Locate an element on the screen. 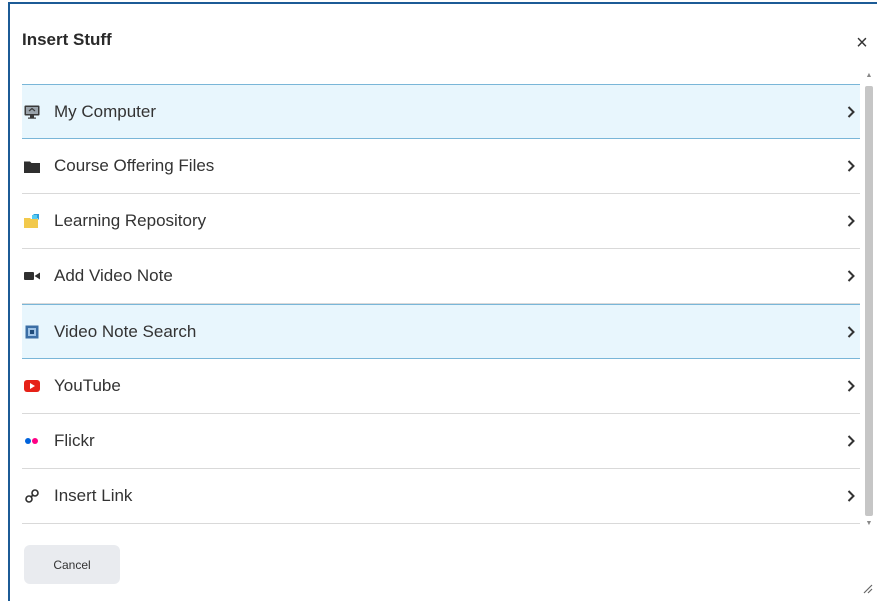 Image resolution: width=879 pixels, height=603 pixels. video-camera-icon is located at coordinates (32, 276).